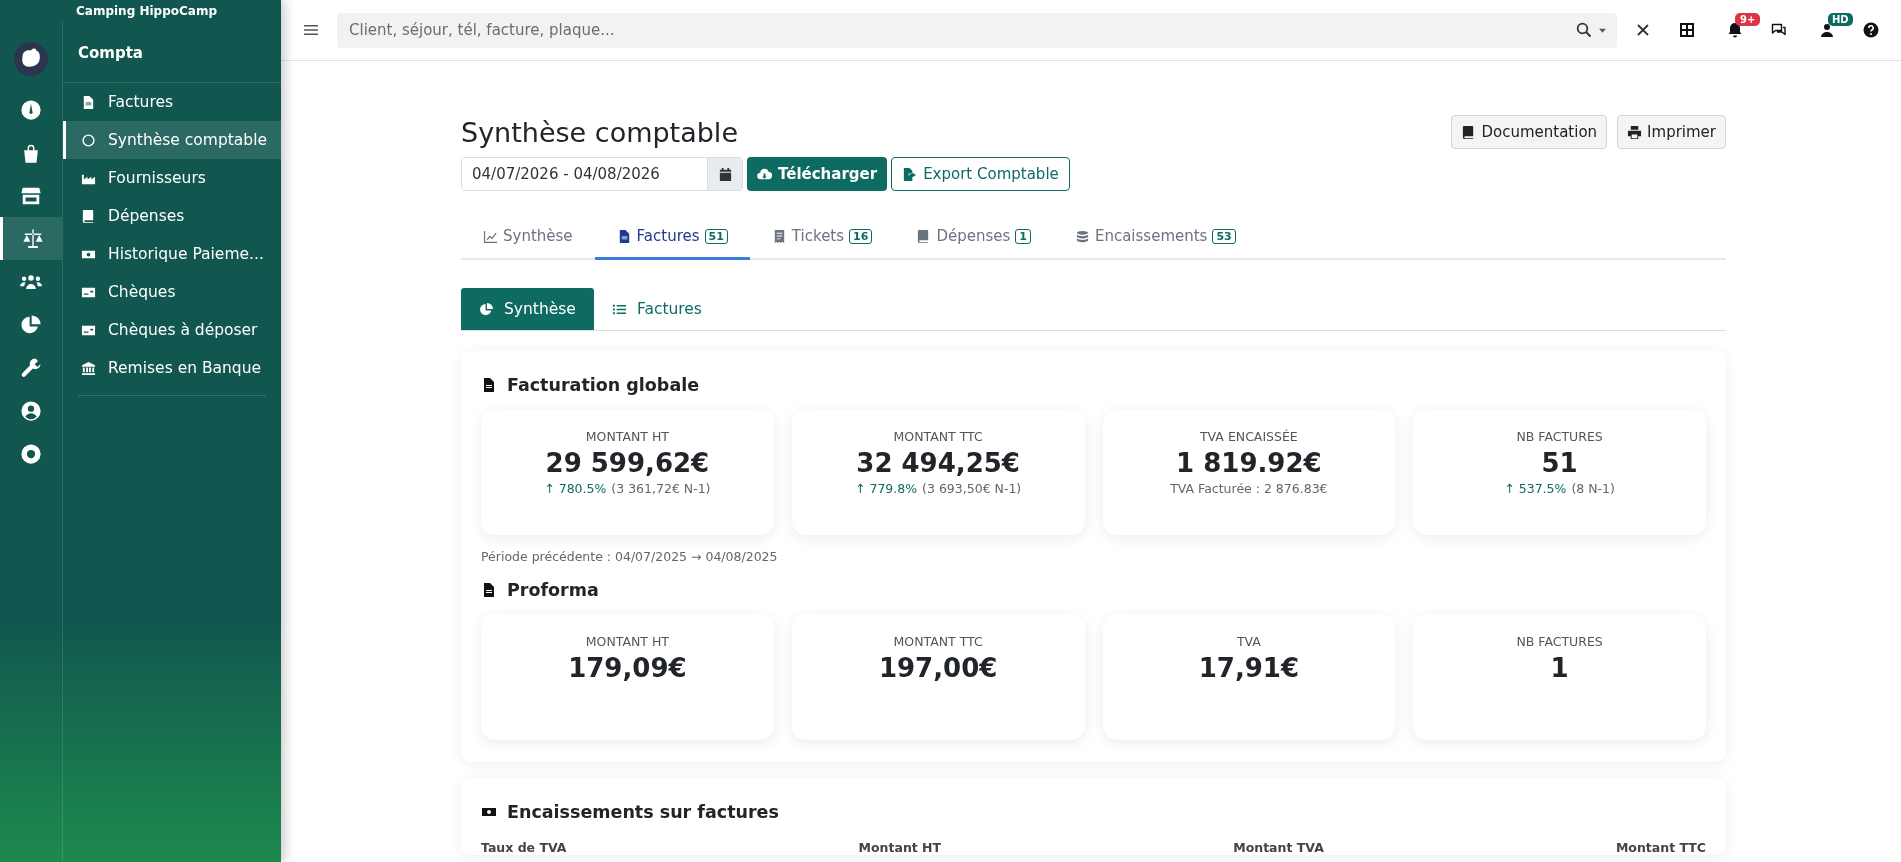 Image resolution: width=1901 pixels, height=862 pixels. What do you see at coordinates (764, 174) in the screenshot?
I see `cloud-download-icon` at bounding box center [764, 174].